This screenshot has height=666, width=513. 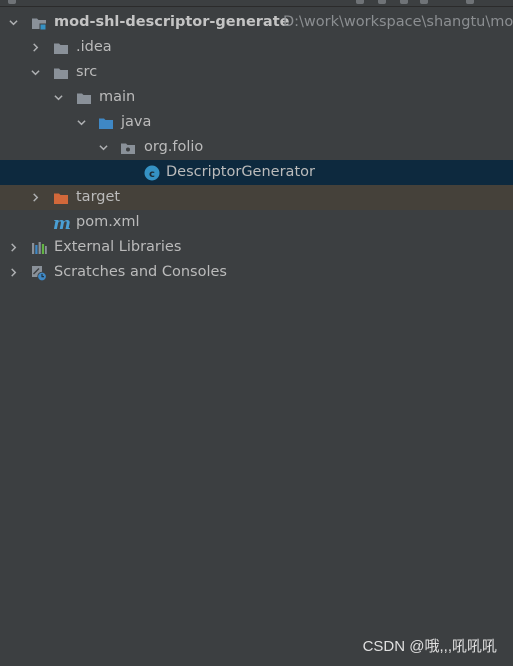 I want to click on maven-icon: m, so click(x=62, y=223).